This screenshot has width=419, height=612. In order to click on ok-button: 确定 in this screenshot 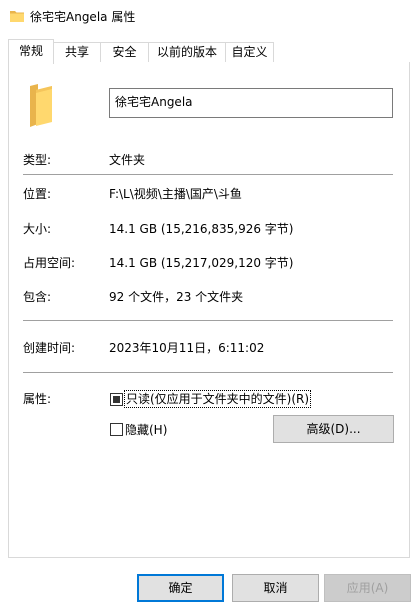, I will do `click(180, 588)`.